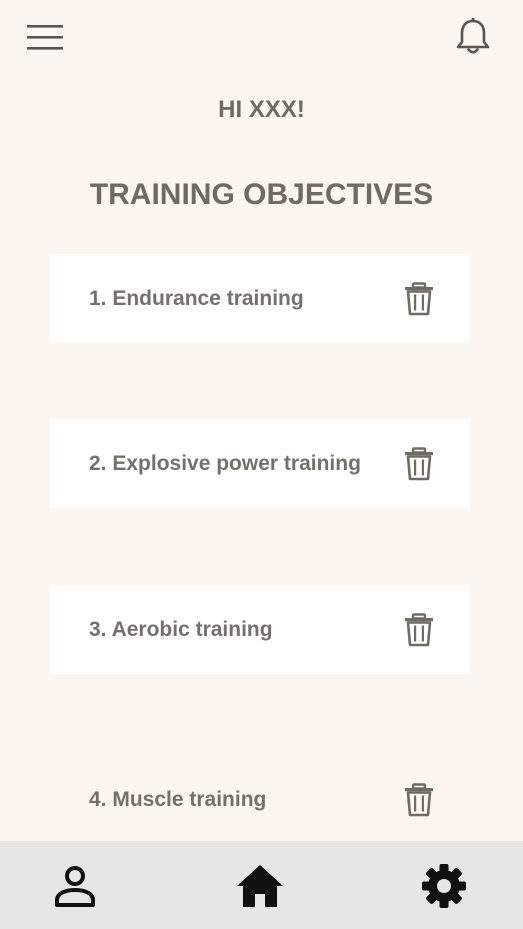 Image resolution: width=523 pixels, height=929 pixels. I want to click on objective-item-1: 1. Endurance training, so click(260, 298).